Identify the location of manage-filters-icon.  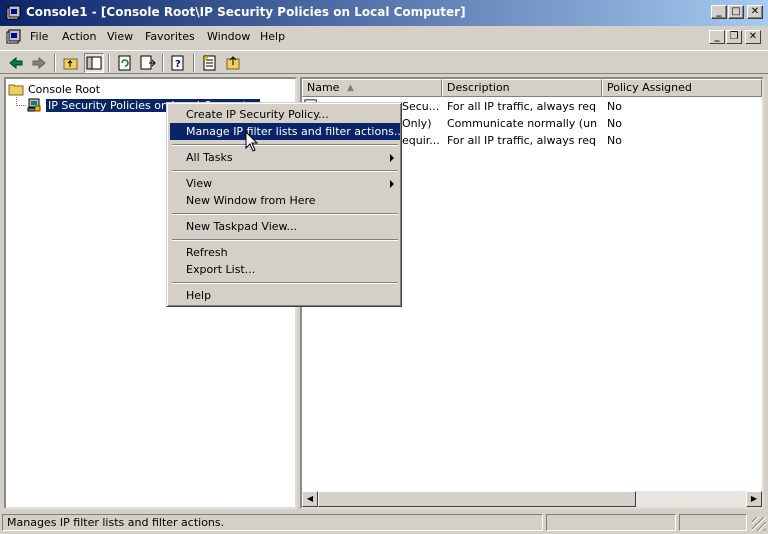
(210, 63).